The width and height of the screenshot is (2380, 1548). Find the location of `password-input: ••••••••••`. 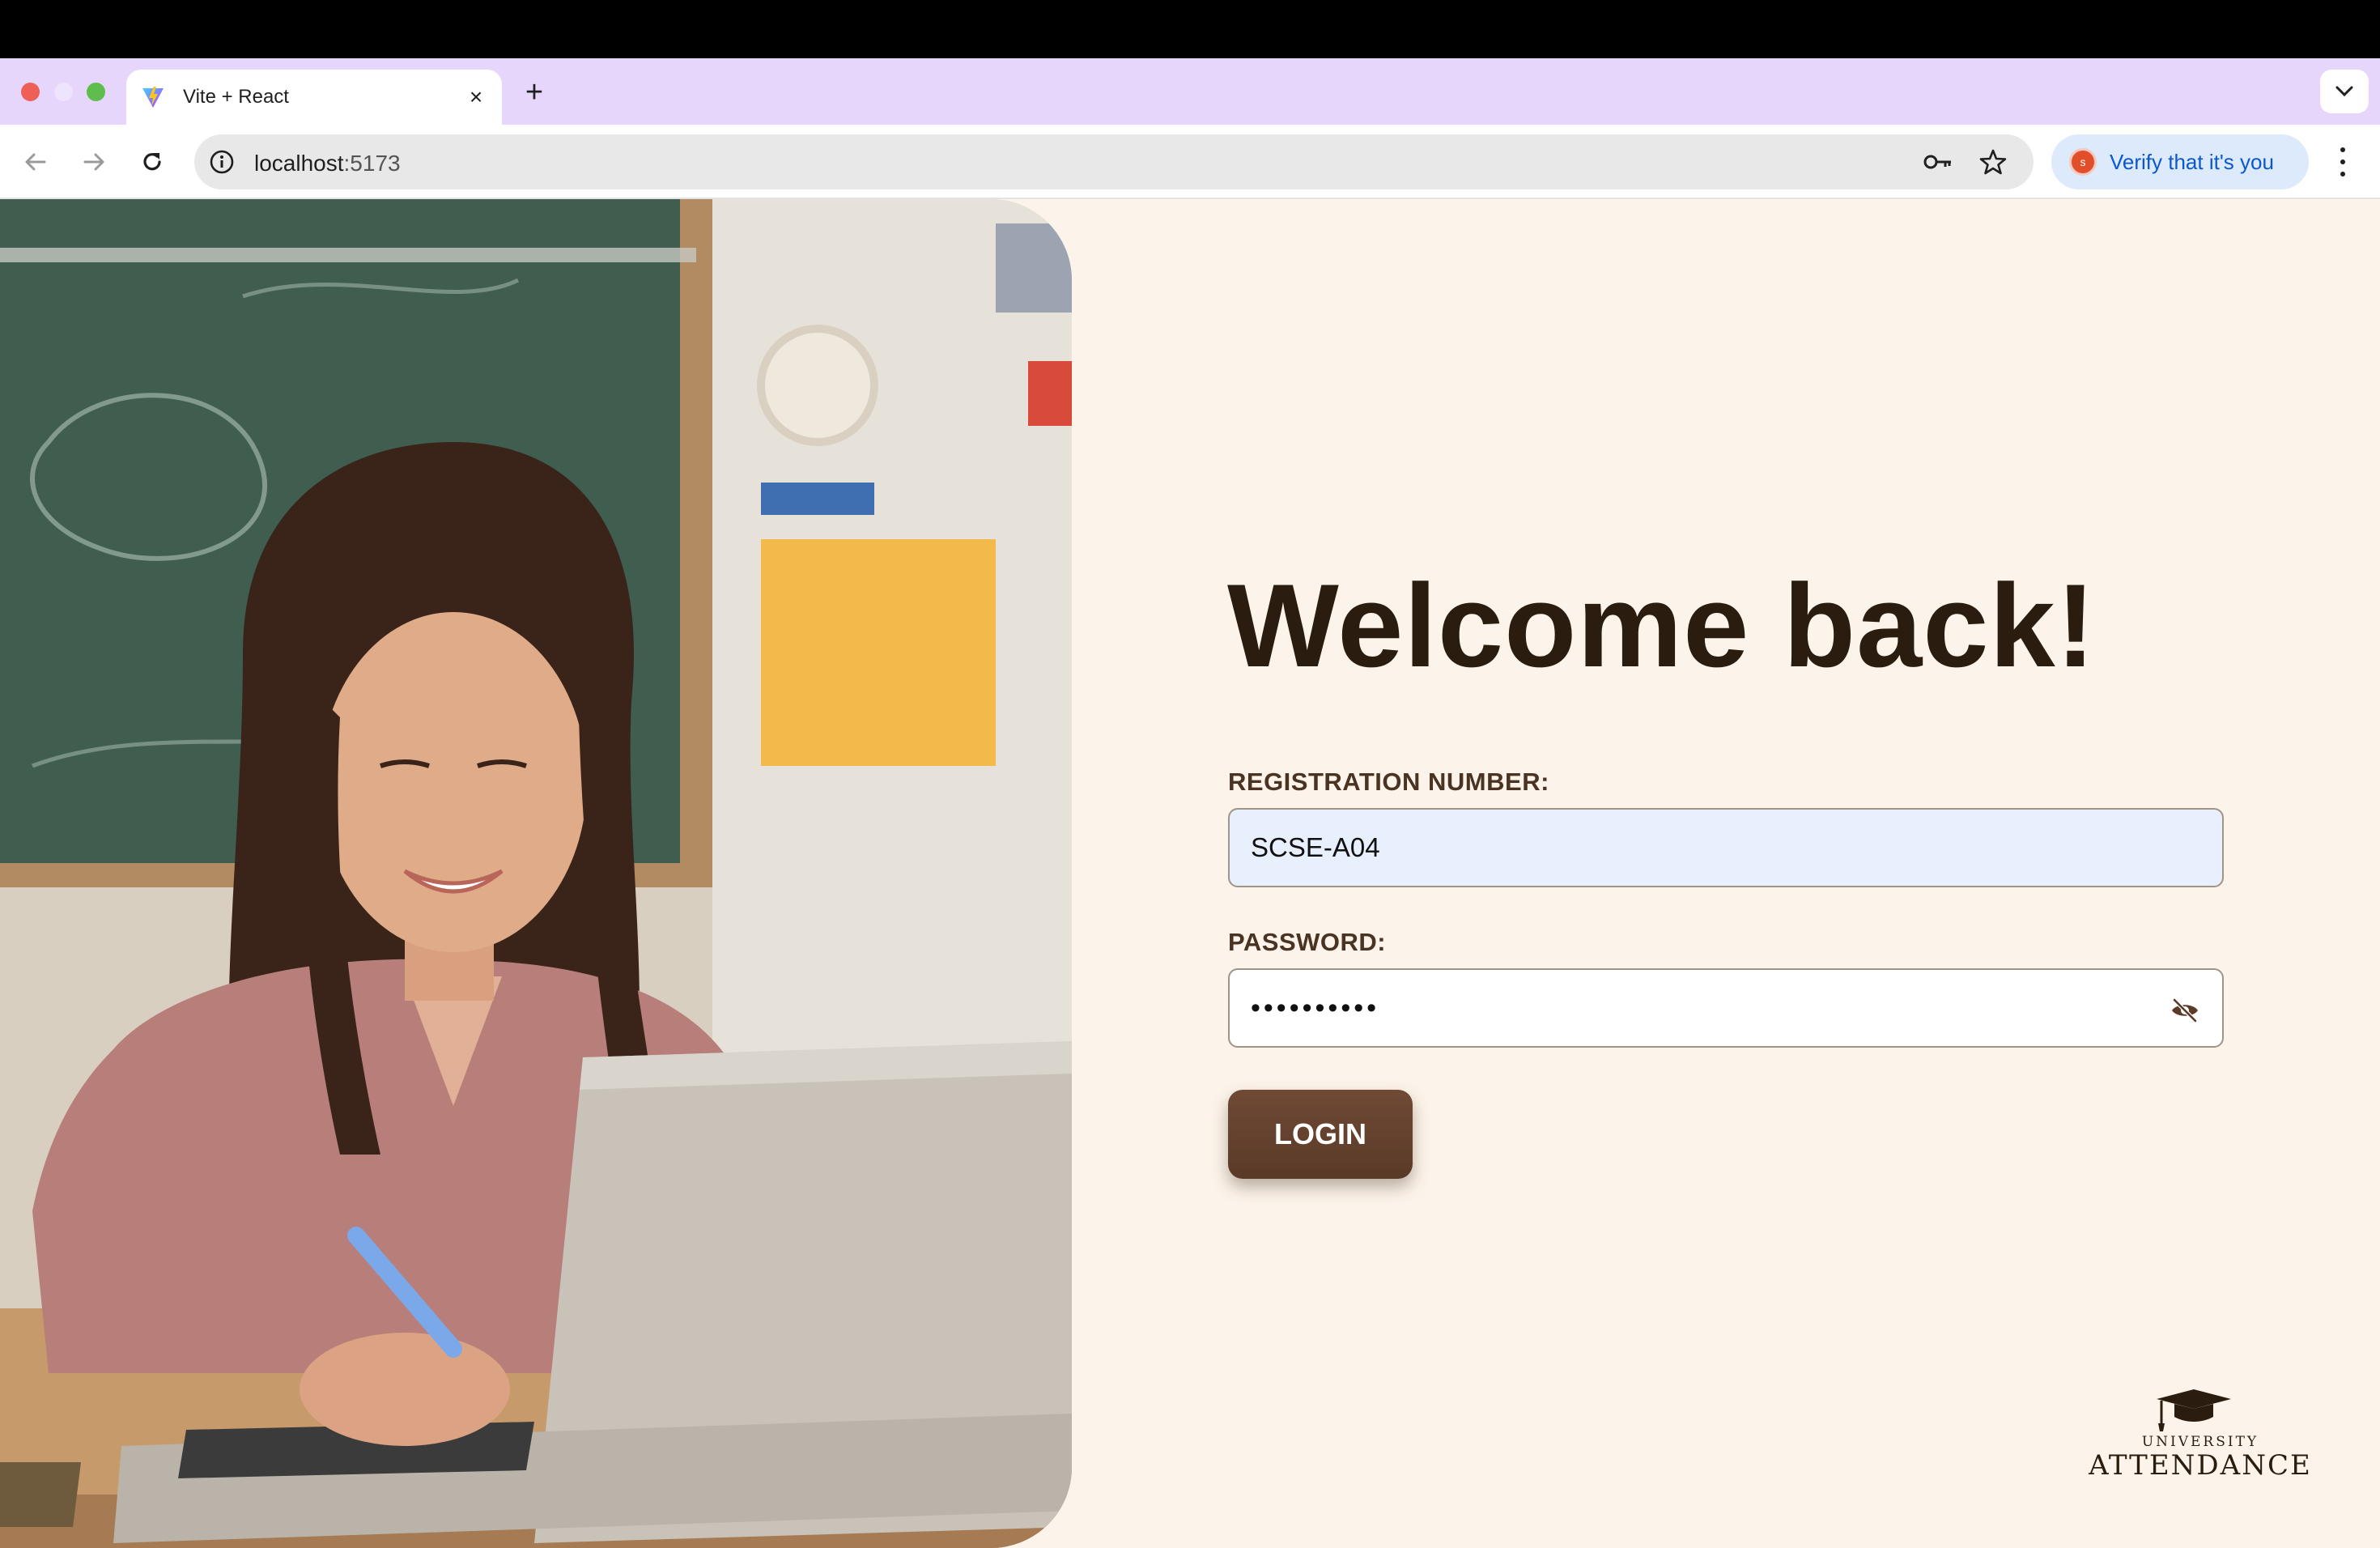

password-input: •••••••••• is located at coordinates (1726, 1008).